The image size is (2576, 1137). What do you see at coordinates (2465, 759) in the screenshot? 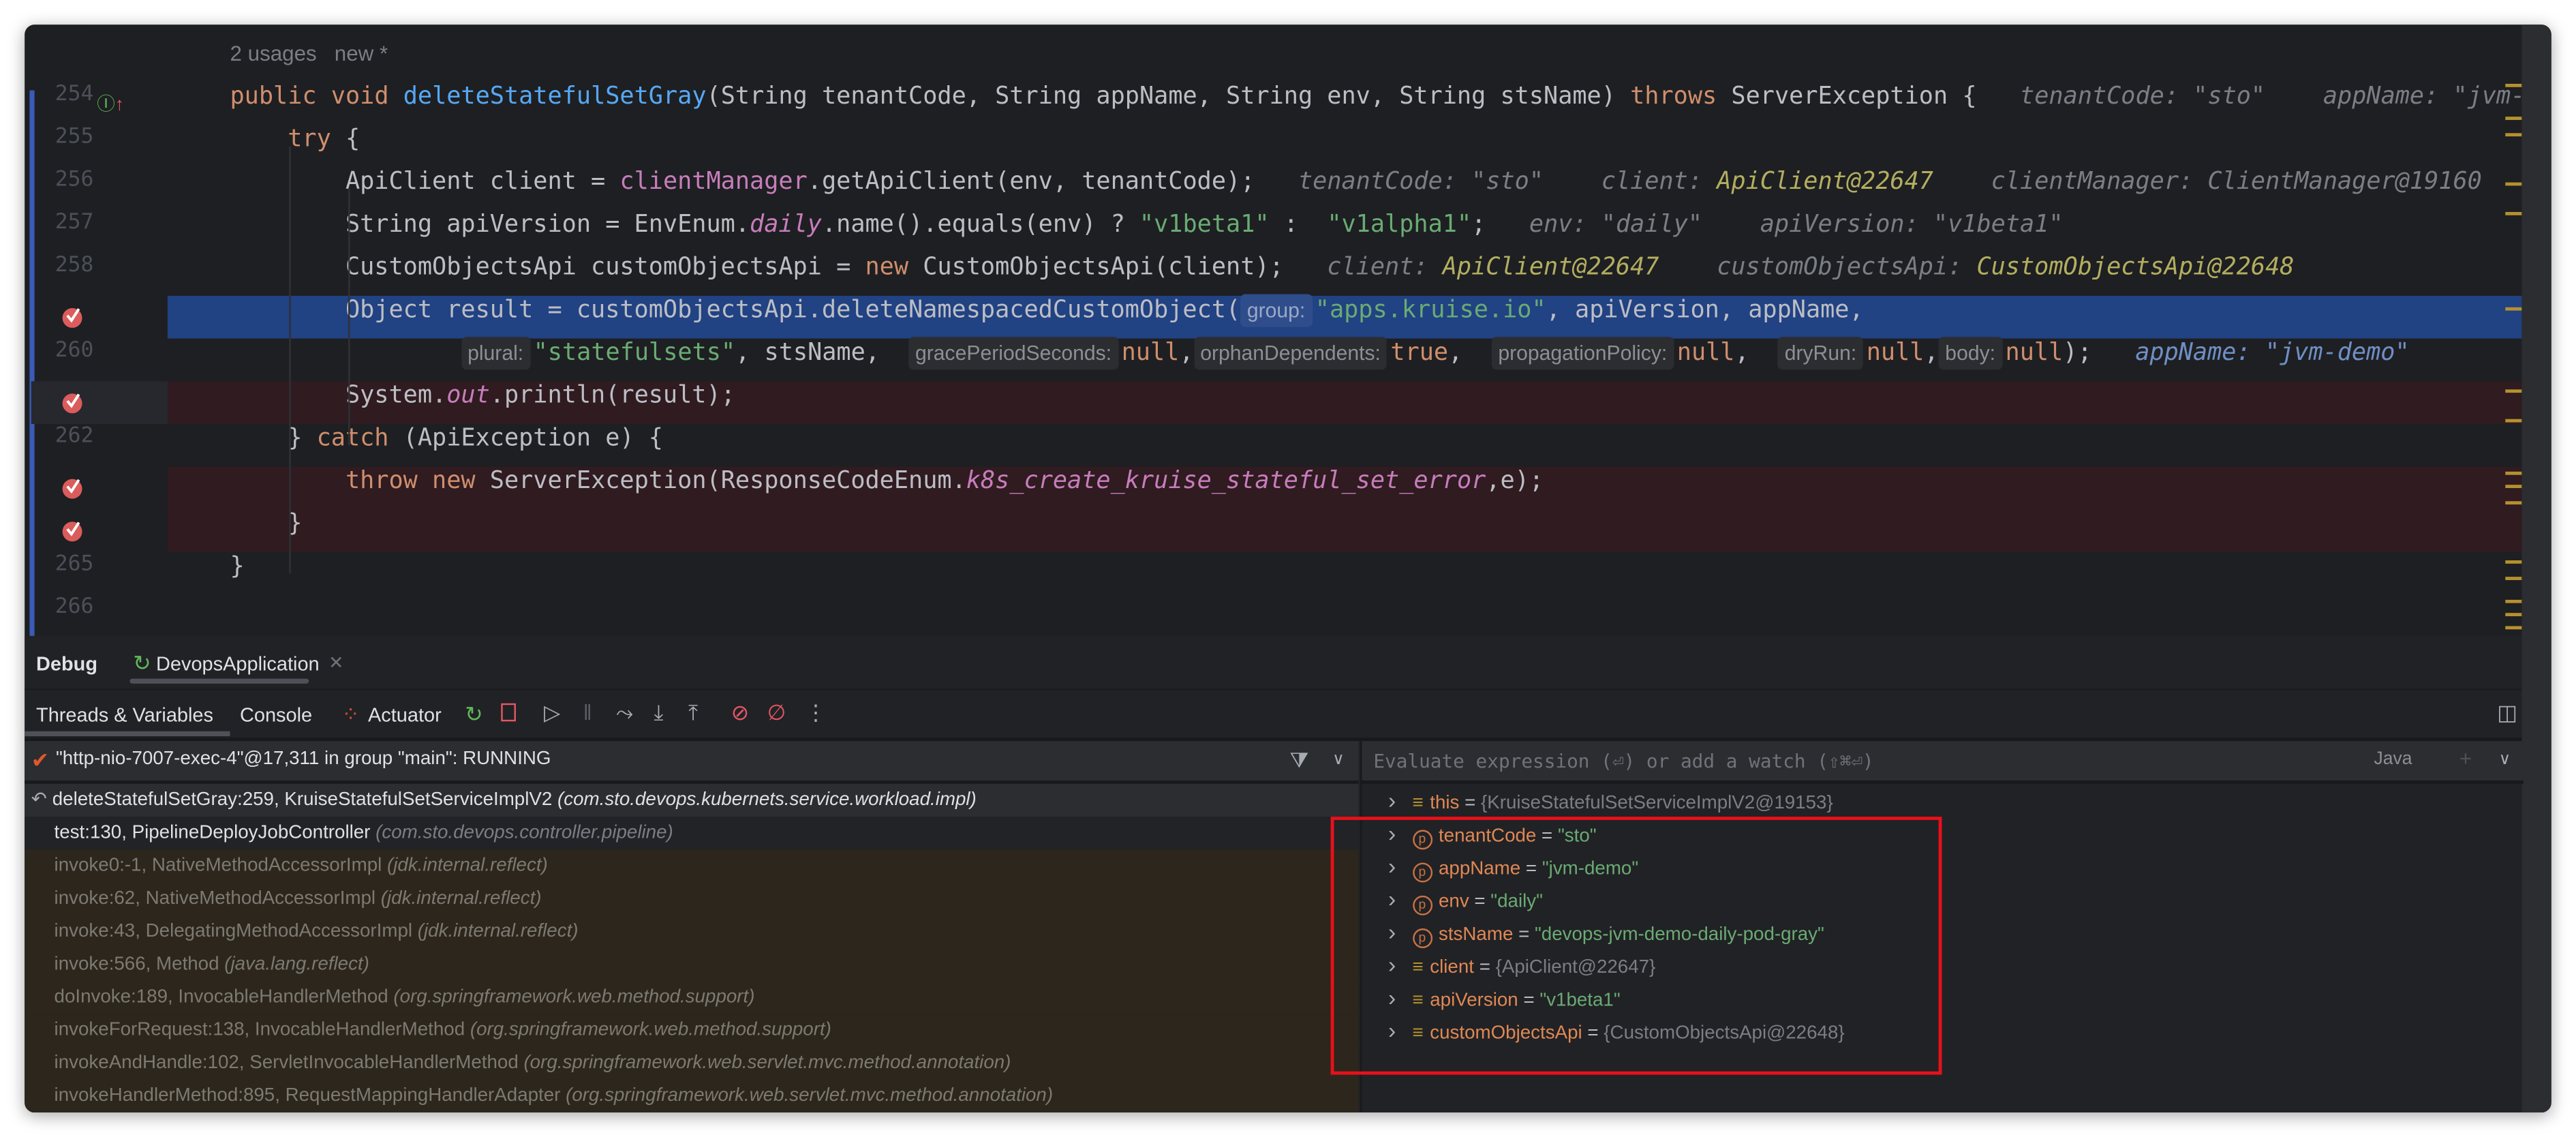
I see `add-watch-icon: +` at bounding box center [2465, 759].